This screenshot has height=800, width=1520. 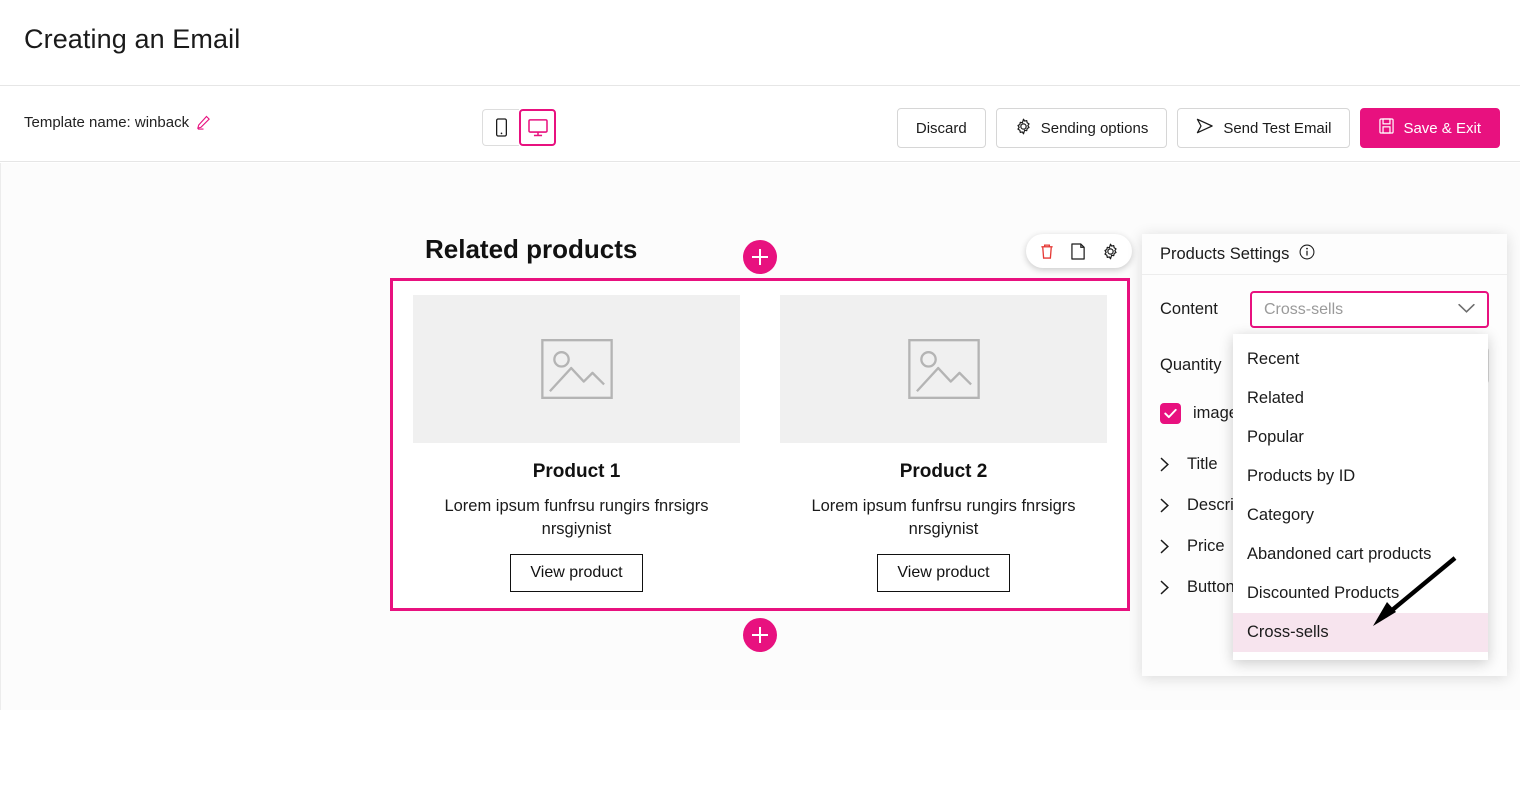 I want to click on accordion-label: Button, so click(x=1211, y=587).